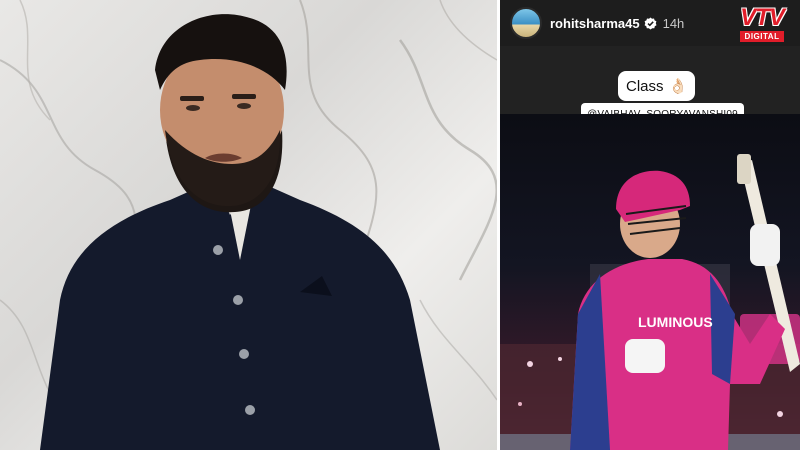 The height and width of the screenshot is (450, 800). Describe the element at coordinates (595, 23) in the screenshot. I see `story-username: rohitsharma45` at that location.